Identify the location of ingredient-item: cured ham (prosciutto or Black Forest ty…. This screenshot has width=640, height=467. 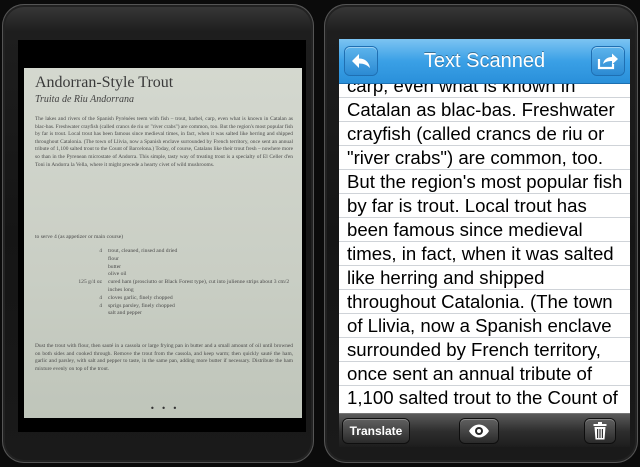
(199, 286).